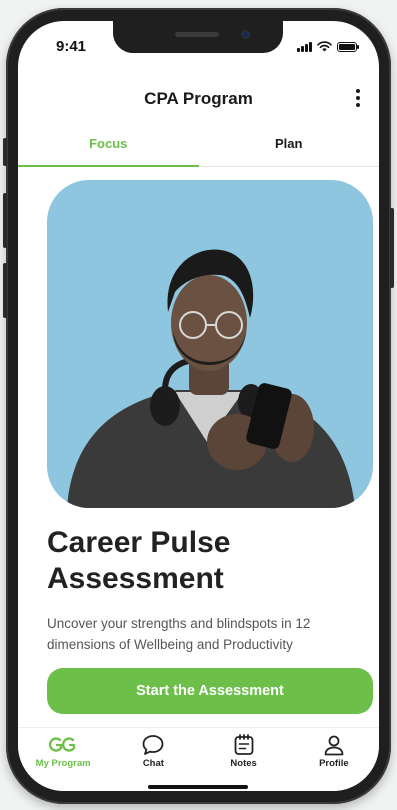  What do you see at coordinates (358, 98) in the screenshot?
I see `more-vertical-icon` at bounding box center [358, 98].